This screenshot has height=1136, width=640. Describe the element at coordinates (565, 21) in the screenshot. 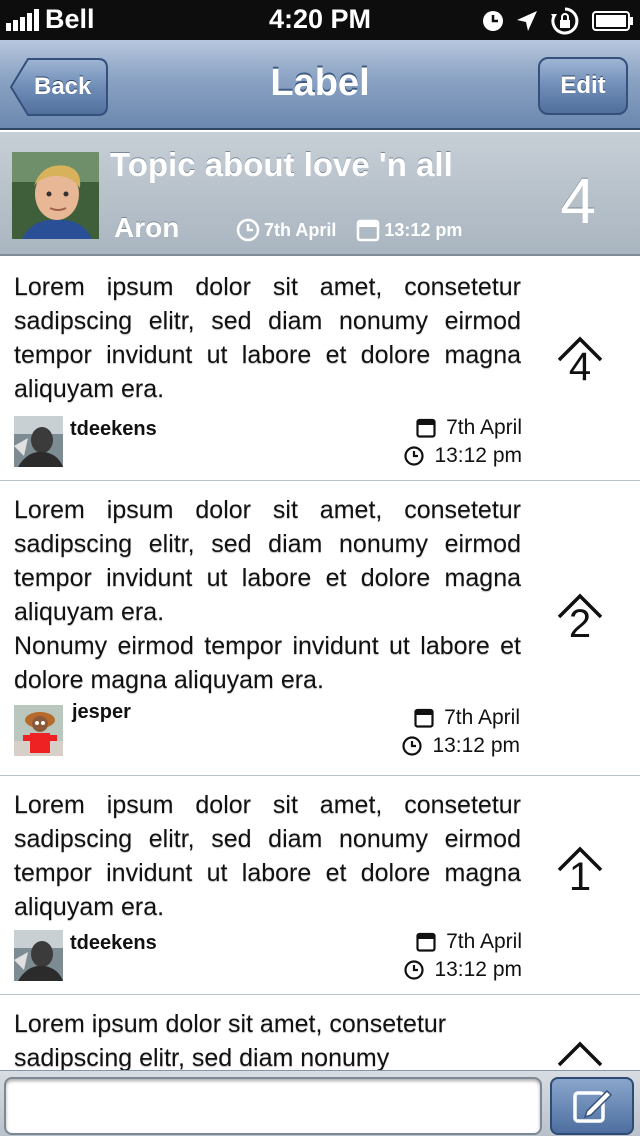

I see `rotation-lock-icon` at that location.